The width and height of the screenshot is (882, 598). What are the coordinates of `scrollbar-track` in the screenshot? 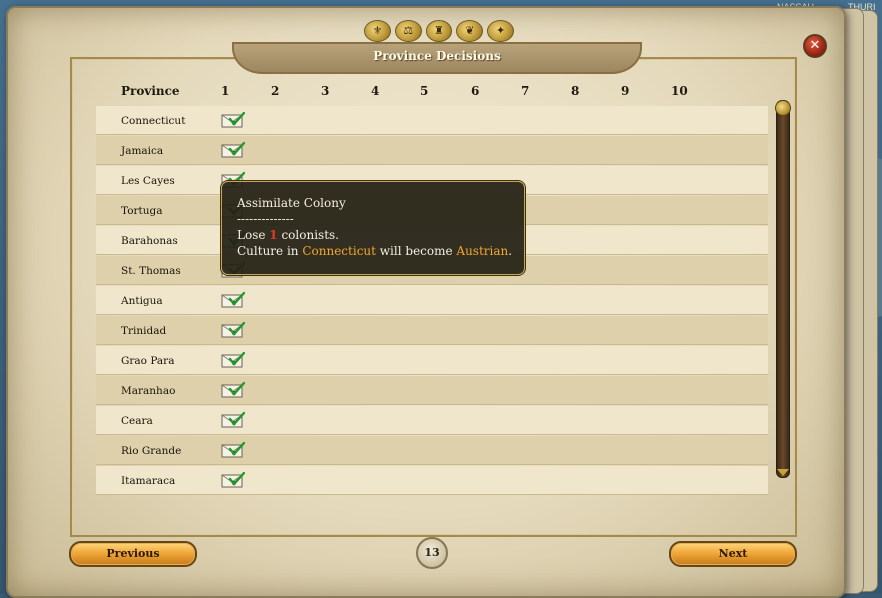 It's located at (783, 289).